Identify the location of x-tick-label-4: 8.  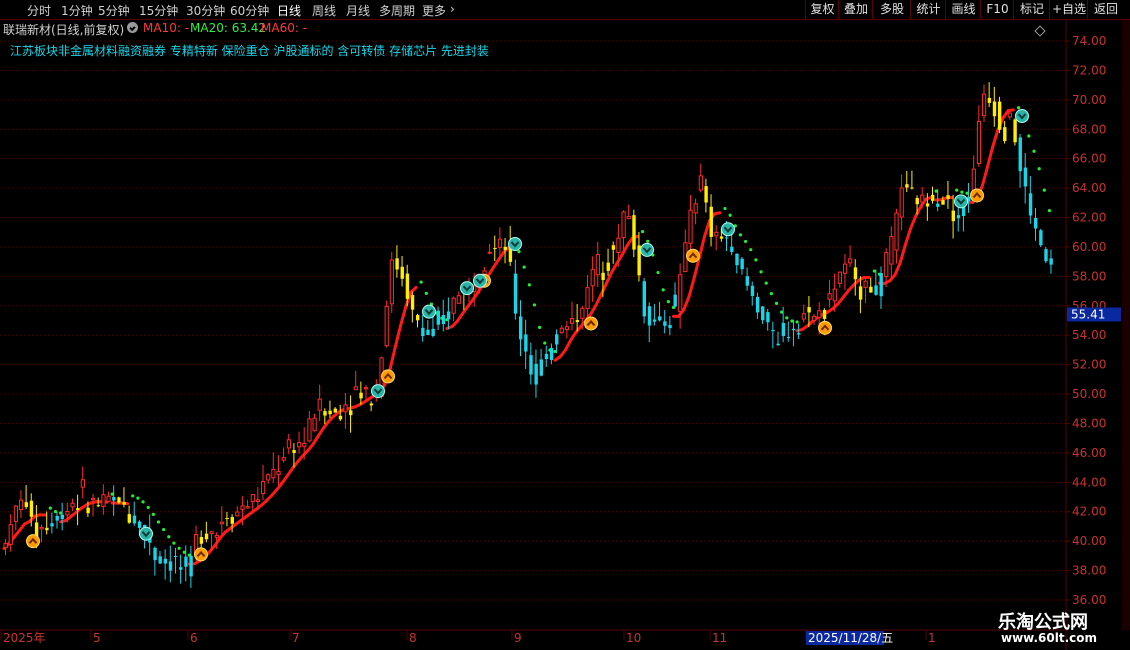
(413, 638).